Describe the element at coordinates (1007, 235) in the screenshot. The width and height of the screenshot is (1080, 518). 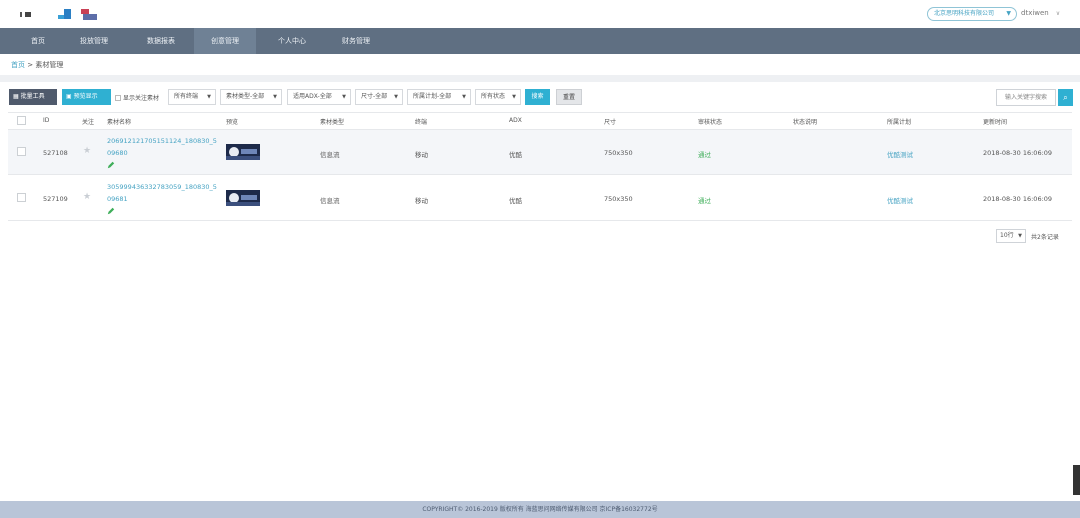
I see `page-size-value: 10行` at that location.